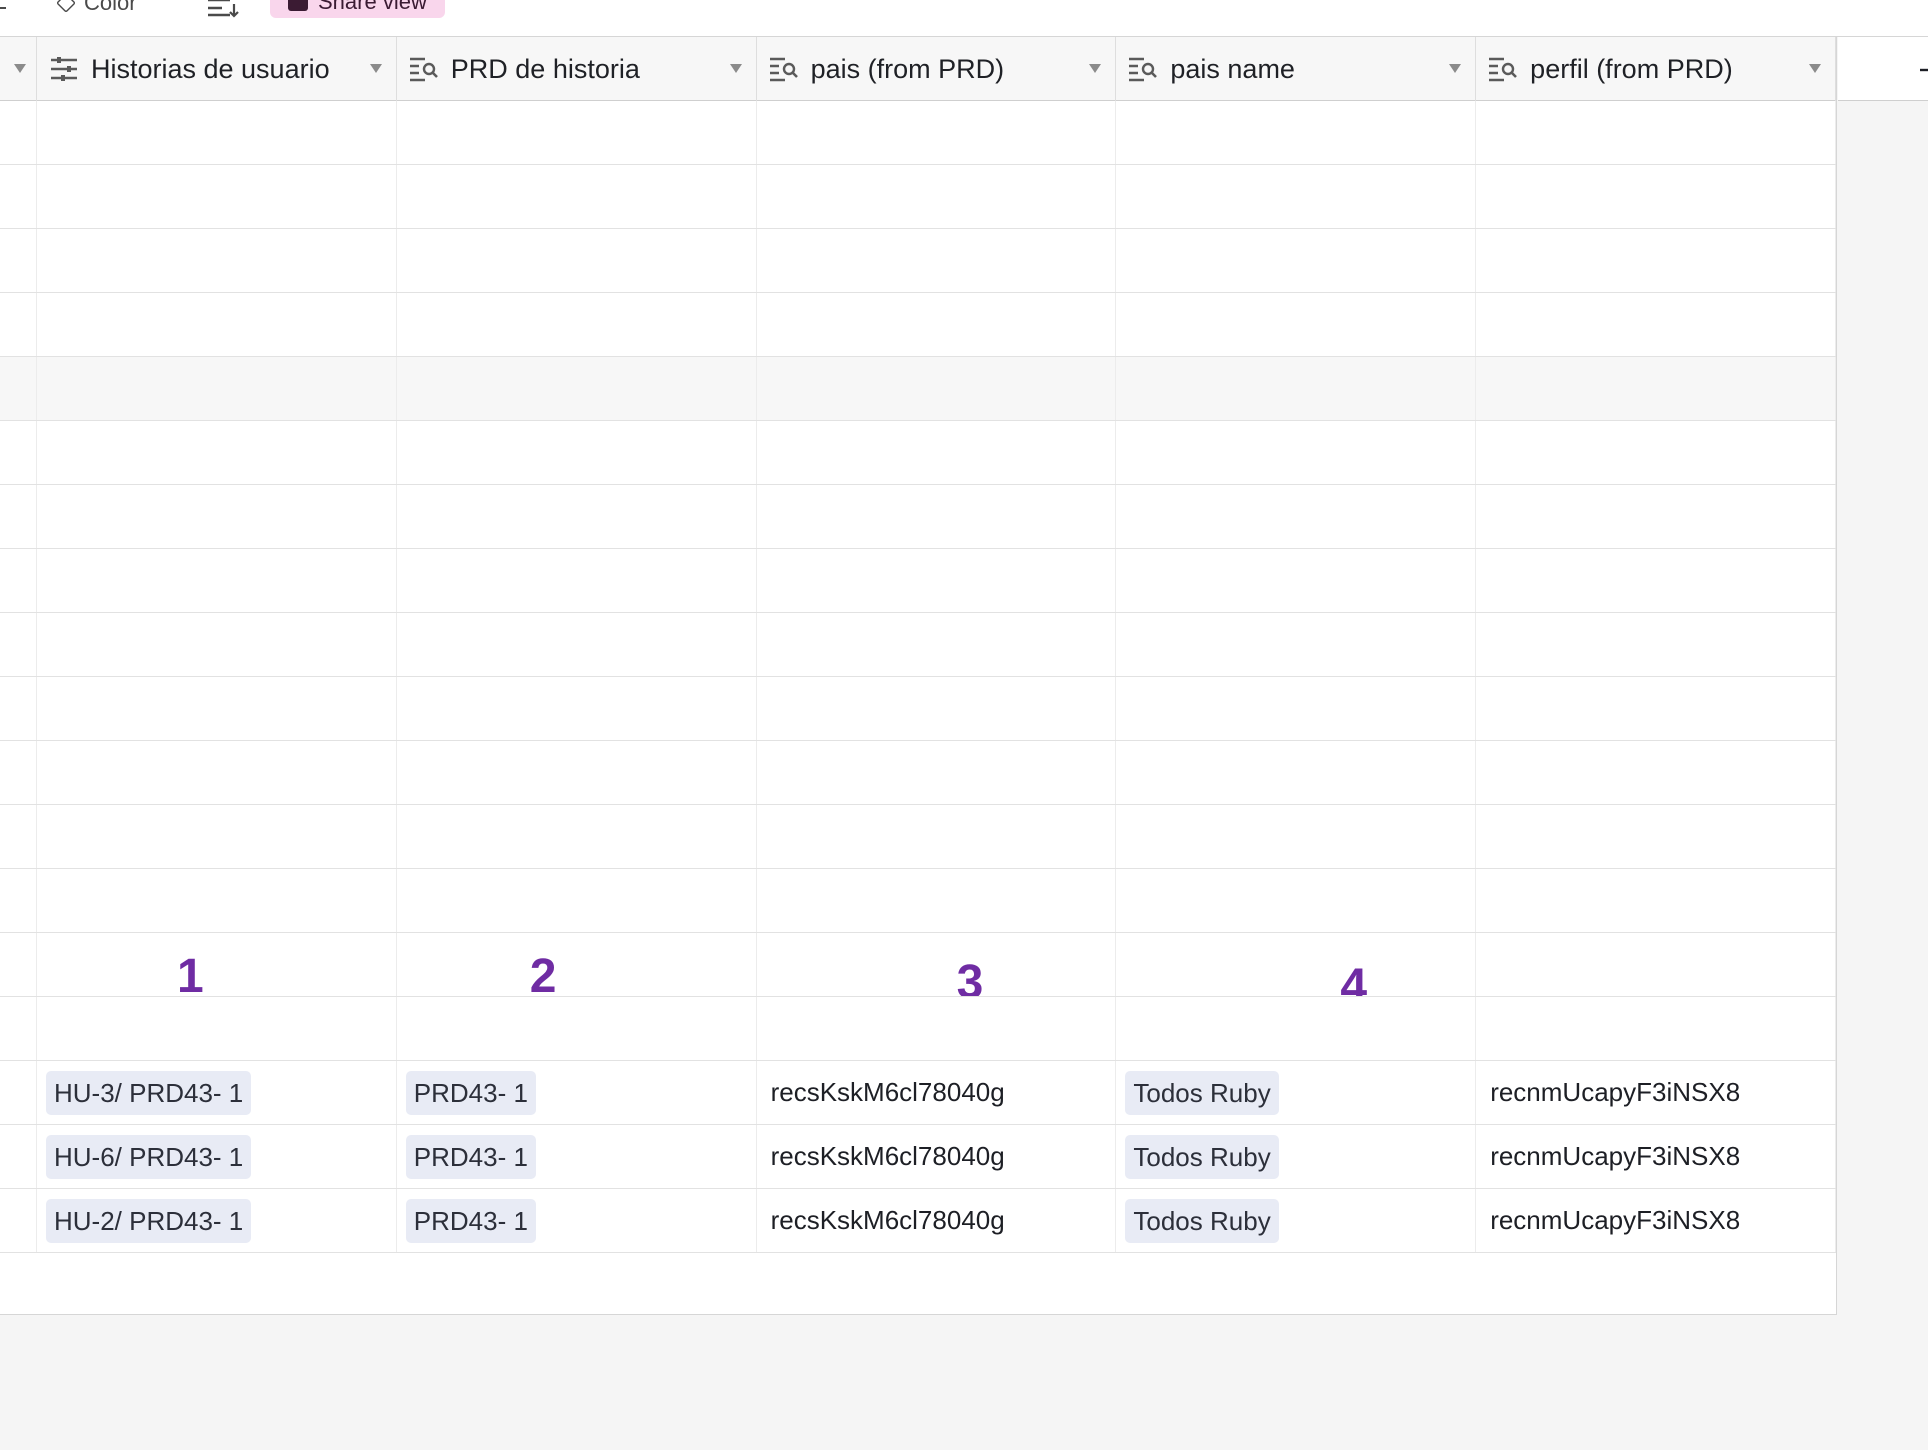  Describe the element at coordinates (217, 1156) in the screenshot. I see `historia-cell: HU-6/ PRD43- 1` at that location.